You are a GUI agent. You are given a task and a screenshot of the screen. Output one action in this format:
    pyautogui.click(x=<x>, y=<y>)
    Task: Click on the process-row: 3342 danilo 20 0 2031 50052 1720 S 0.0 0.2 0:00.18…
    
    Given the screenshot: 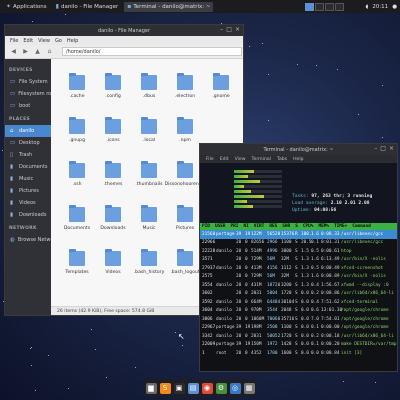 What is the action you would take?
    pyautogui.click(x=298, y=336)
    